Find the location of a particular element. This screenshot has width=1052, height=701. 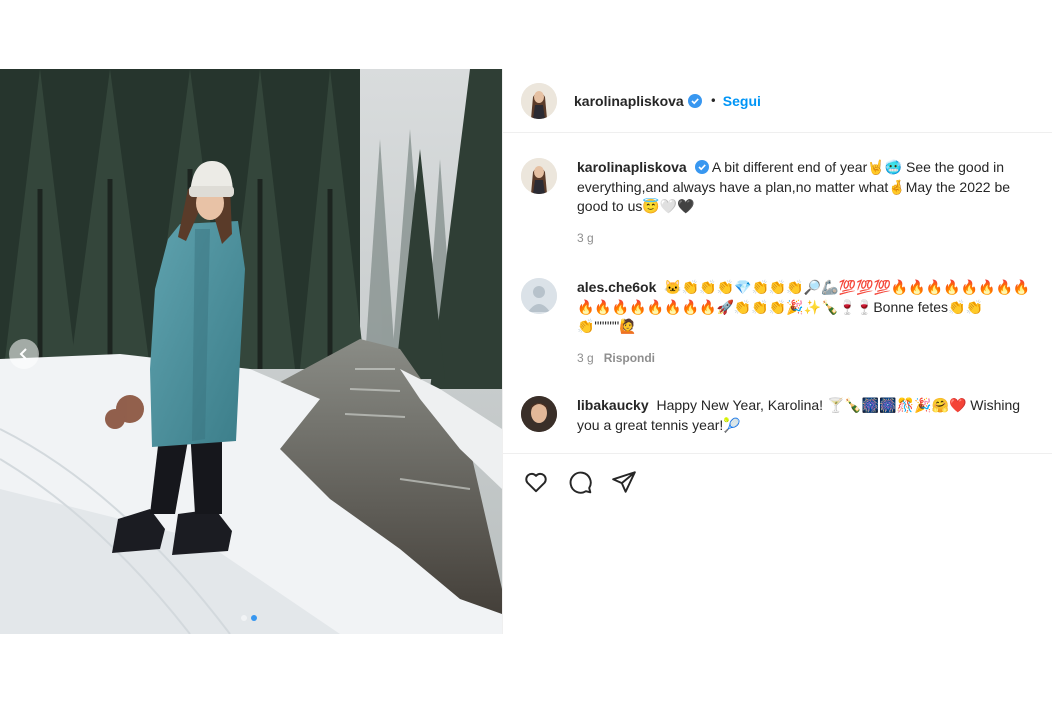

chevron-left-icon is located at coordinates (23, 354).